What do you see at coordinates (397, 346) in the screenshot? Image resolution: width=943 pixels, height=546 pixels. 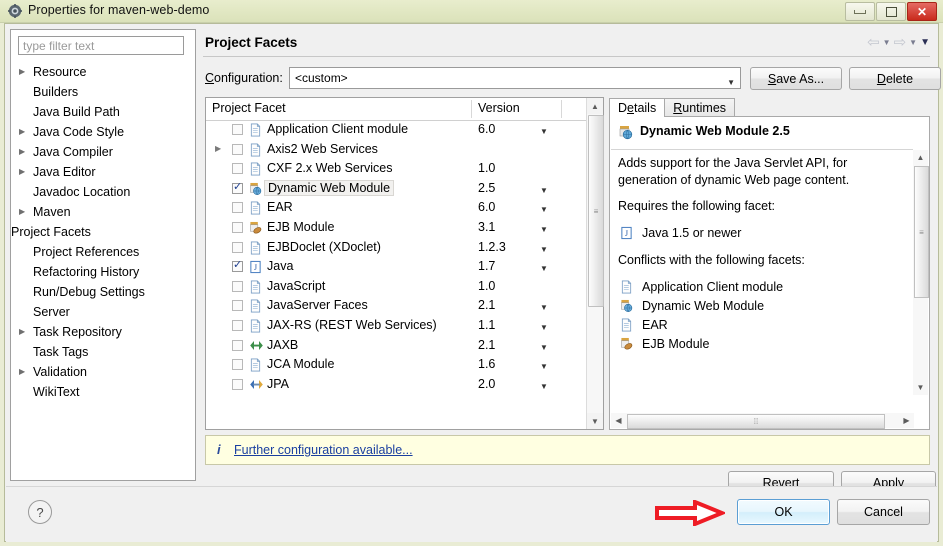 I see `table-row: JAXB 2.1 ▼` at bounding box center [397, 346].